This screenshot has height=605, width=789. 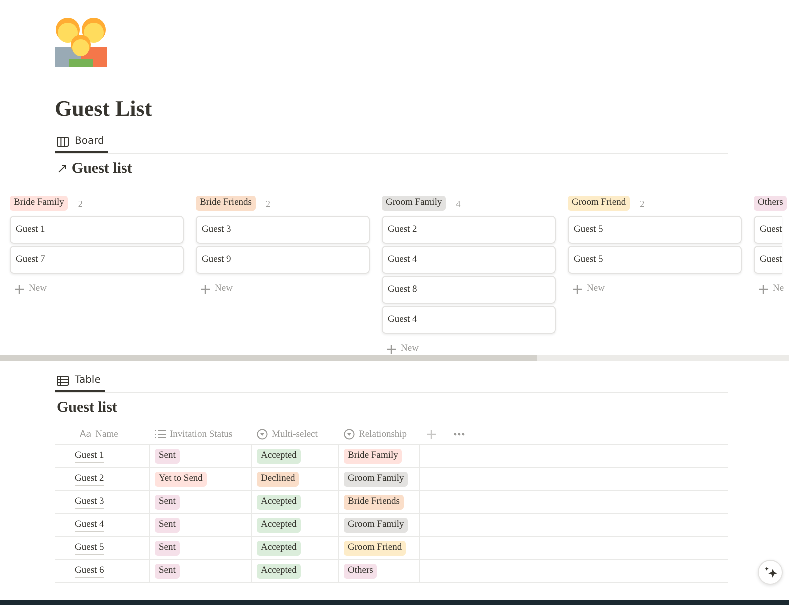 I want to click on guest-name-link: Guest 2, so click(x=89, y=479).